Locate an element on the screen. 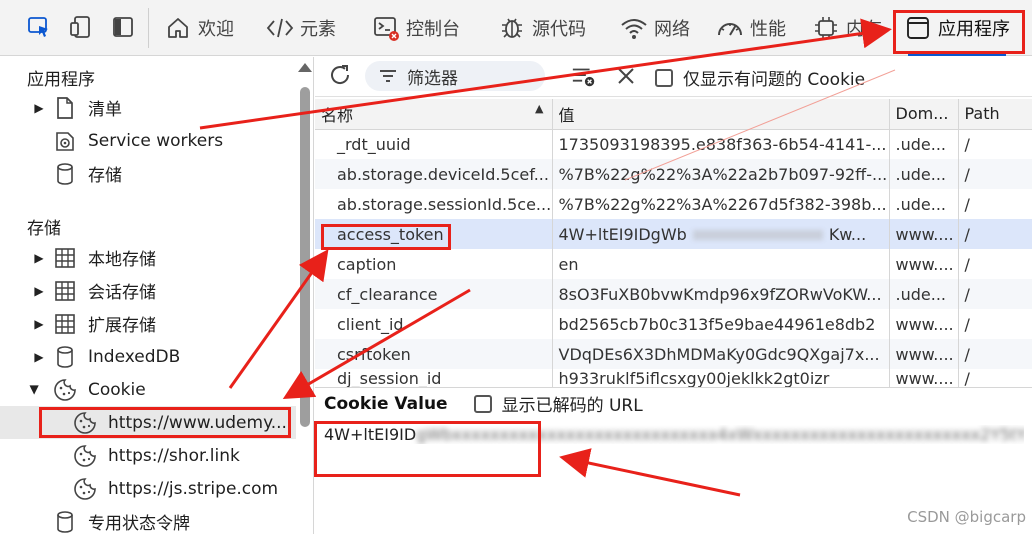  tab-memory: 内存 is located at coordinates (847, 28).